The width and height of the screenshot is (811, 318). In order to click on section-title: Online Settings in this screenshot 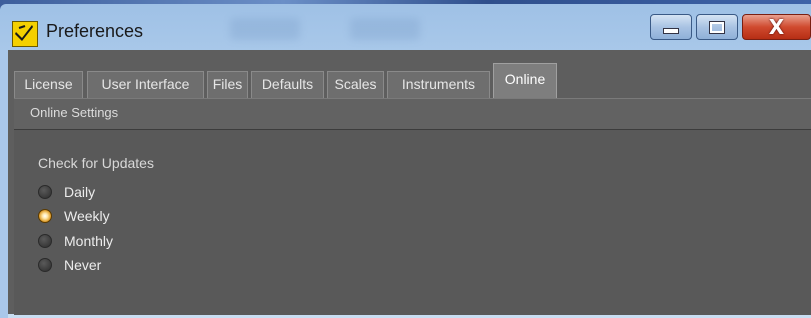, I will do `click(74, 112)`.